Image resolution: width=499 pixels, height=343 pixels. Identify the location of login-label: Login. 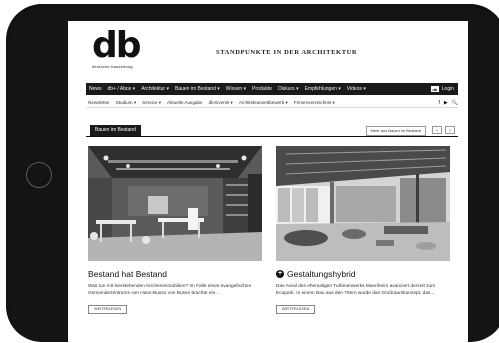
(447, 89).